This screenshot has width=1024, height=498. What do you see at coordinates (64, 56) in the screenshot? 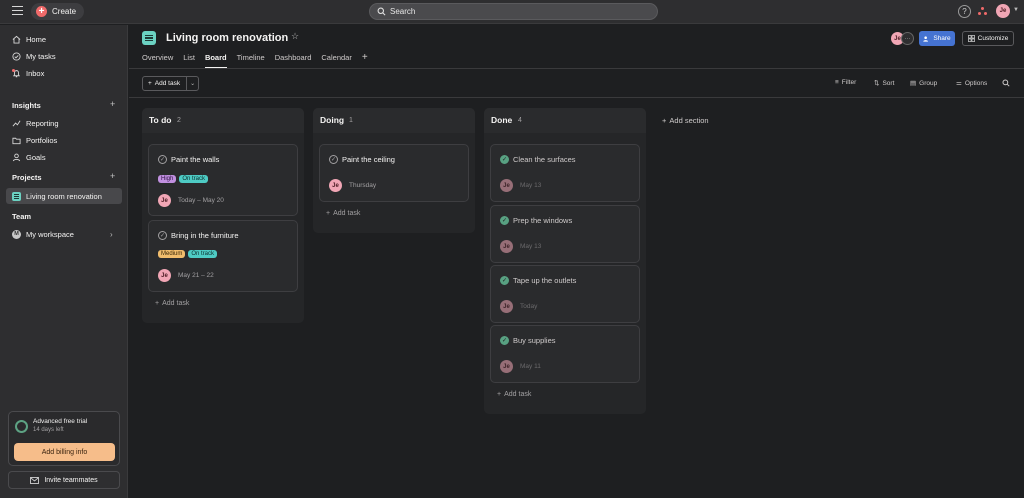
I see `sidebar-item-my-tasks: My tasks` at bounding box center [64, 56].